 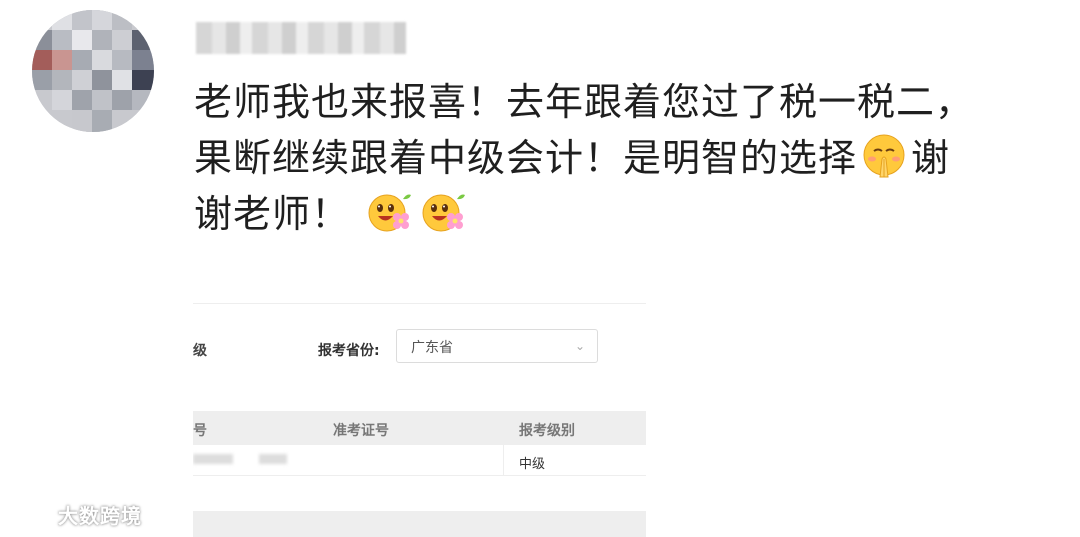 I want to click on watermark-text: 大数跨境, so click(x=100, y=516).